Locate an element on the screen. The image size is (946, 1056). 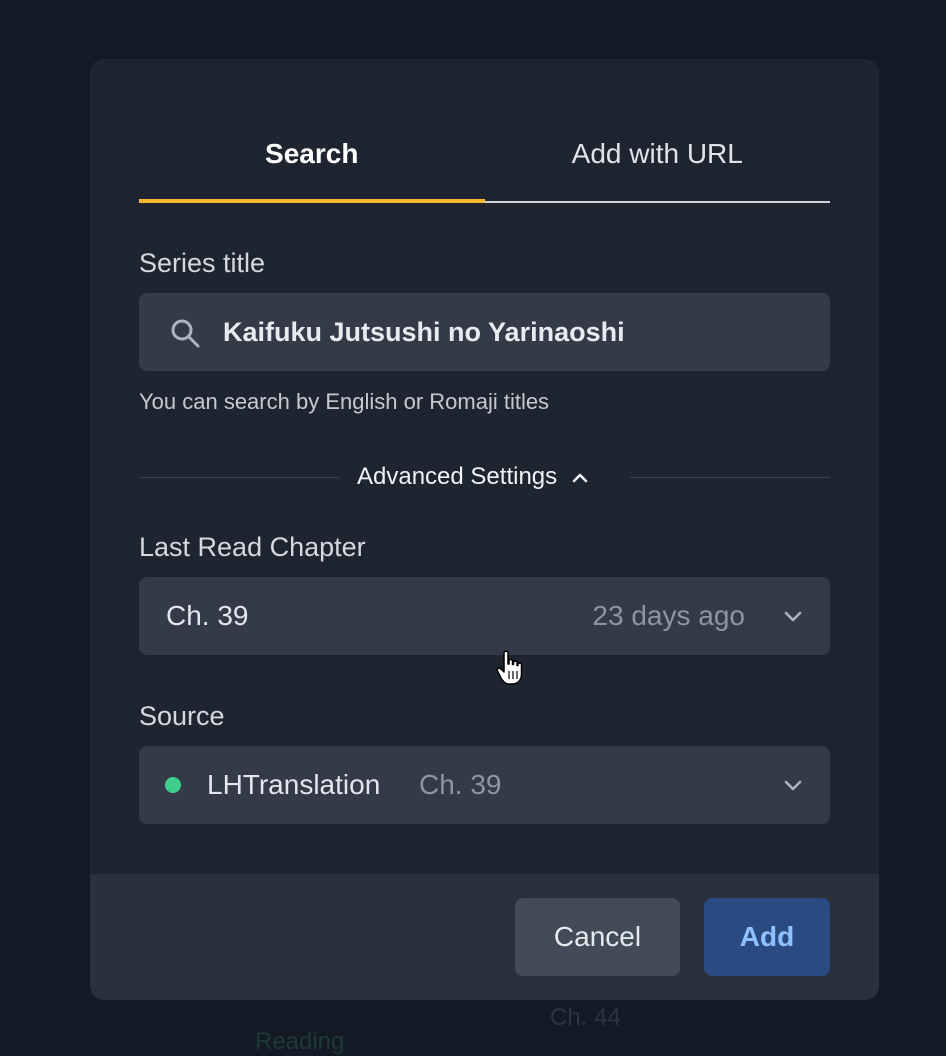
advanced-settings-label: Advanced Settings is located at coordinates (457, 476).